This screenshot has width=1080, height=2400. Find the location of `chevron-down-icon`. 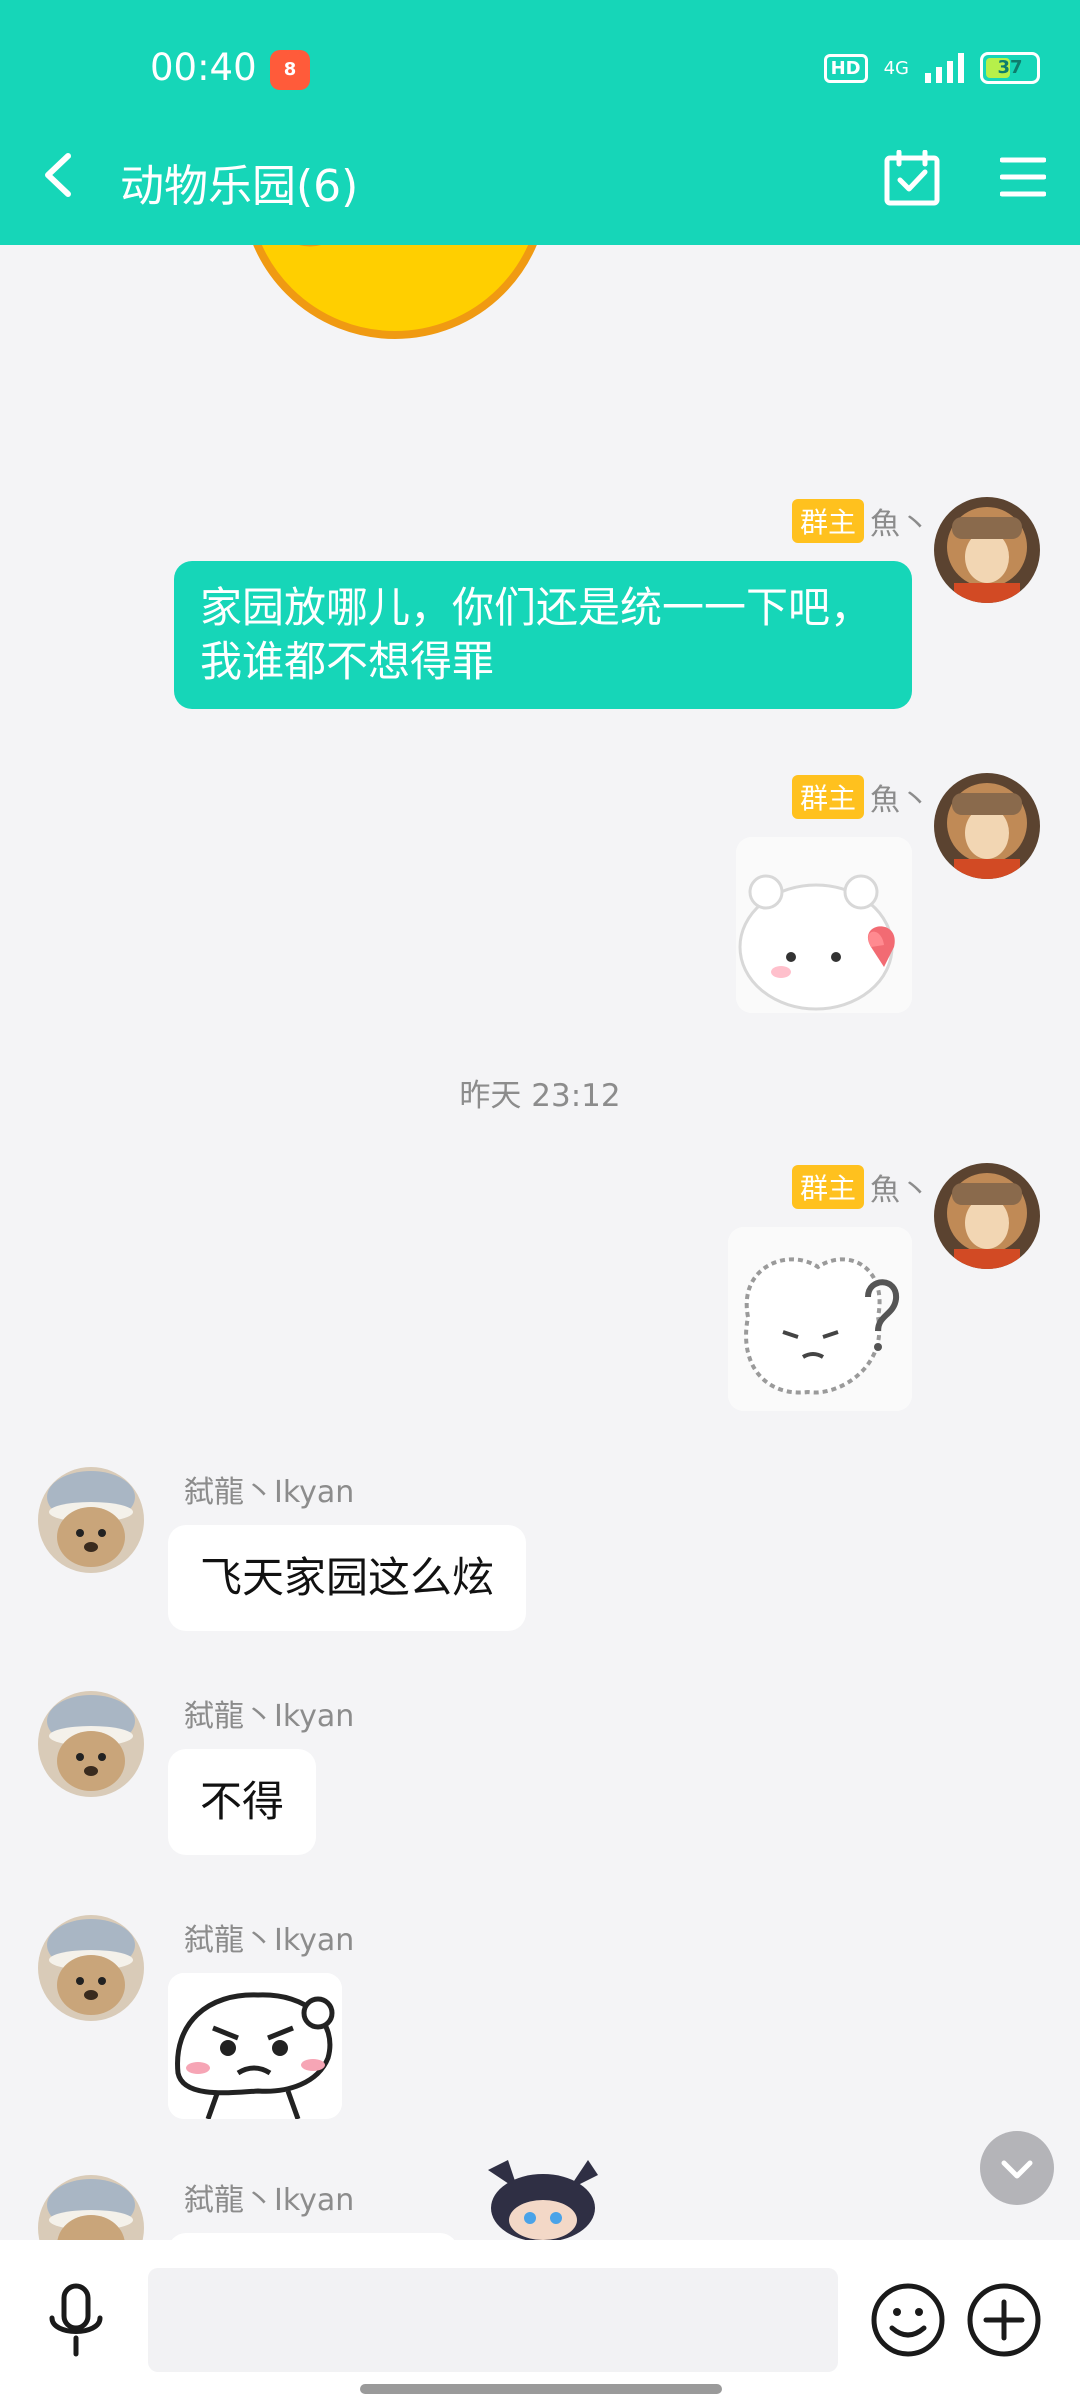

chevron-down-icon is located at coordinates (1017, 2169).